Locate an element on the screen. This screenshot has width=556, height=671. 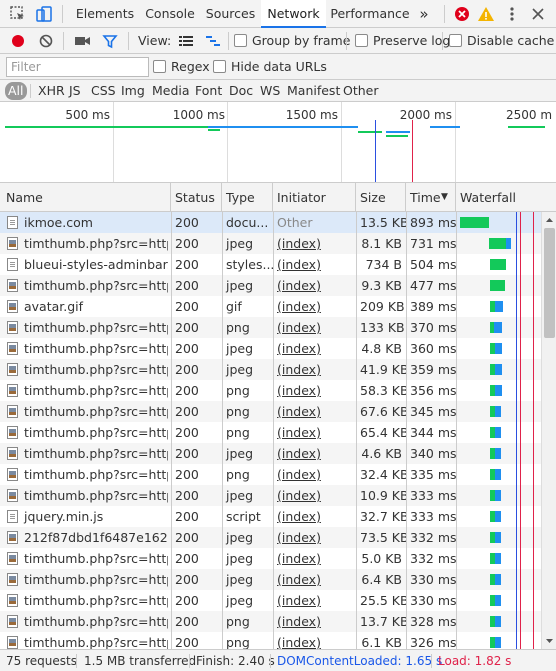
tab-performance: Performance is located at coordinates (370, 14).